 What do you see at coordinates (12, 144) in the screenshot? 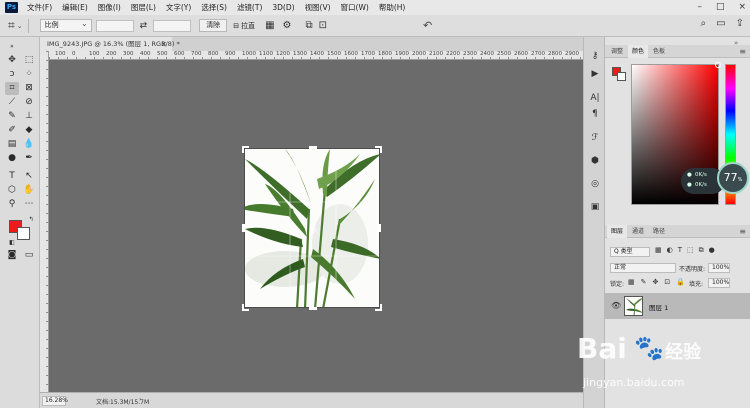
I see `gradient-tool-icon: ▤` at bounding box center [12, 144].